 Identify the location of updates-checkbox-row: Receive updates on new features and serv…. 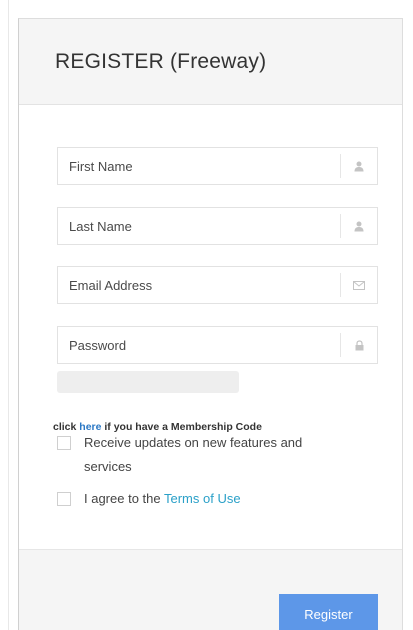
(200, 456).